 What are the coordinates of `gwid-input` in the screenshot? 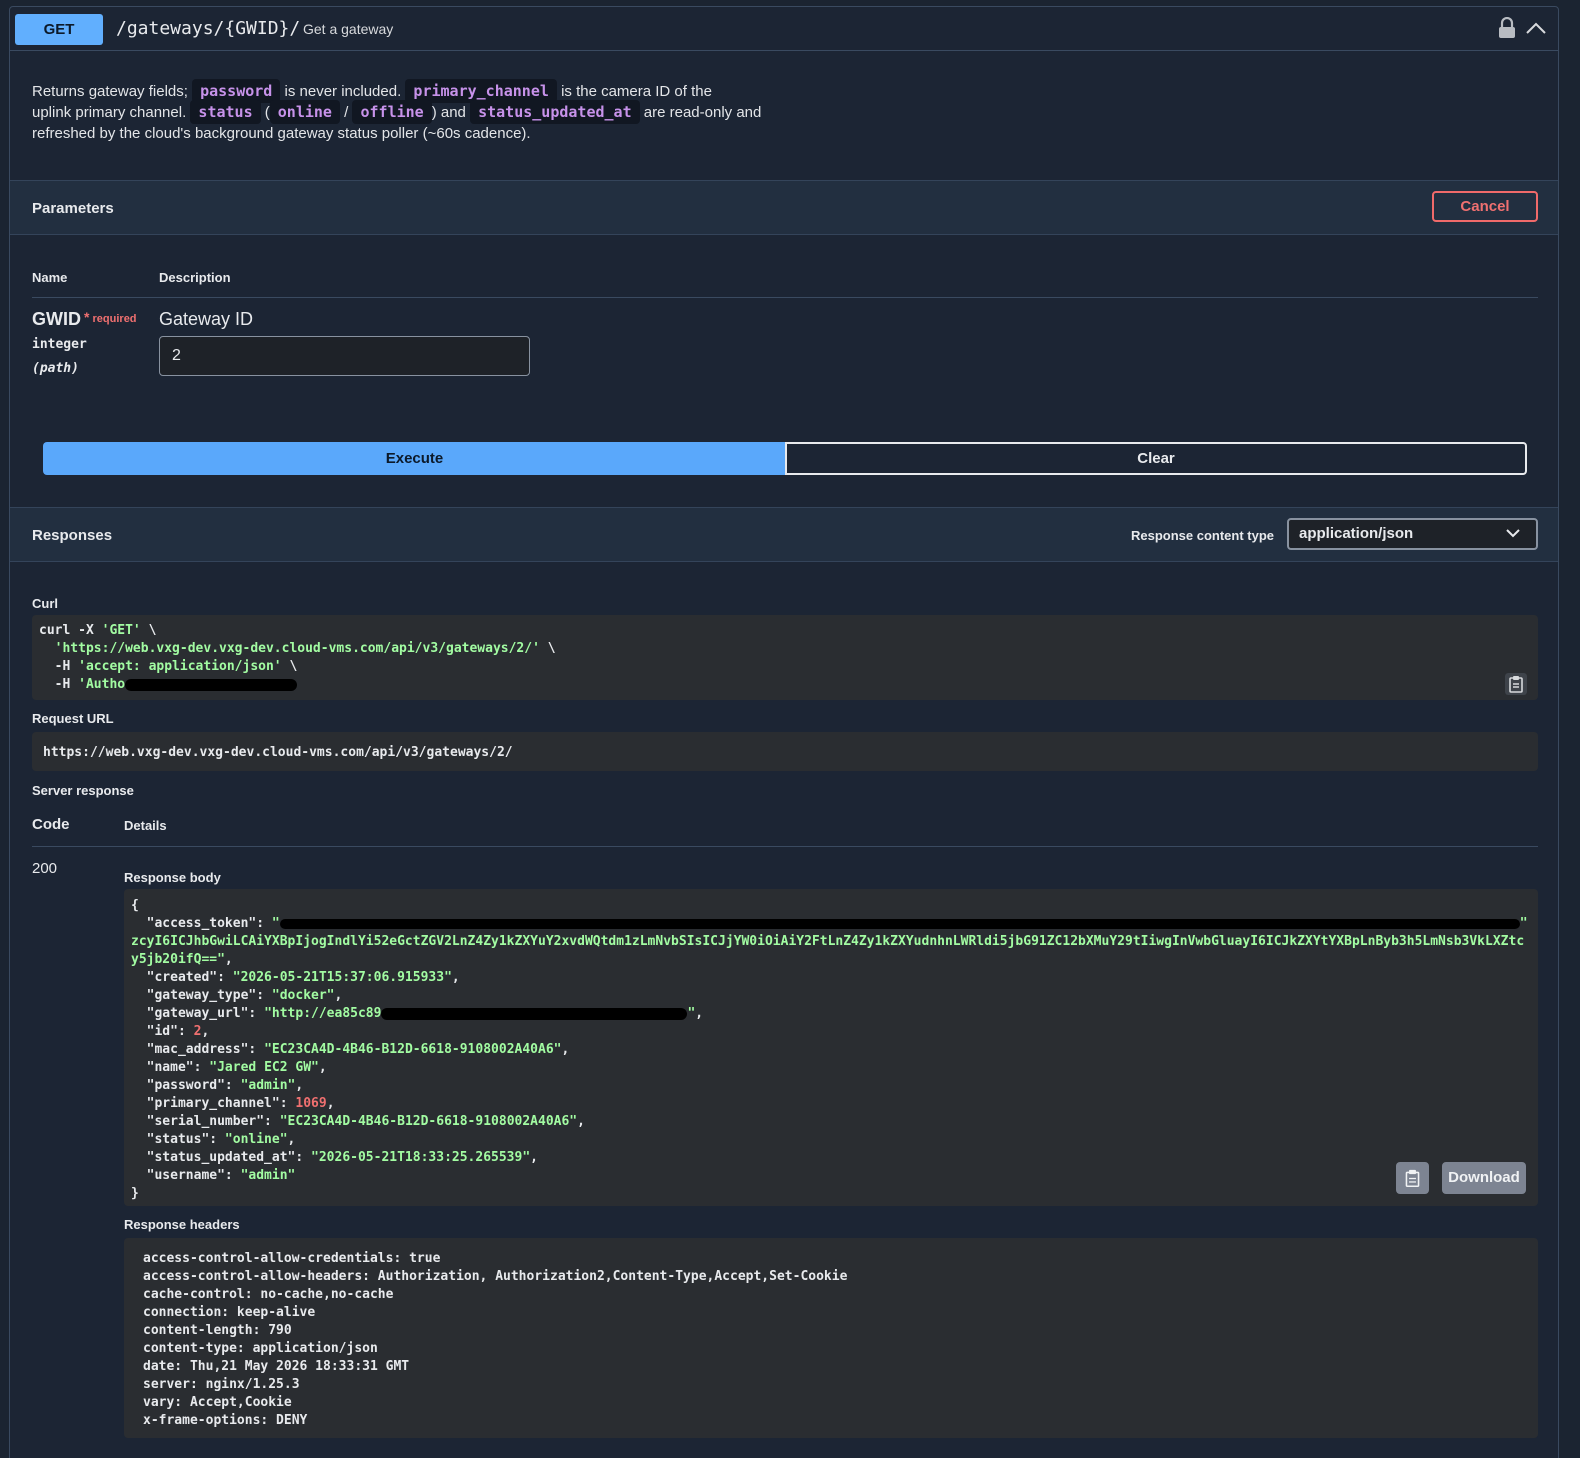 It's located at (344, 356).